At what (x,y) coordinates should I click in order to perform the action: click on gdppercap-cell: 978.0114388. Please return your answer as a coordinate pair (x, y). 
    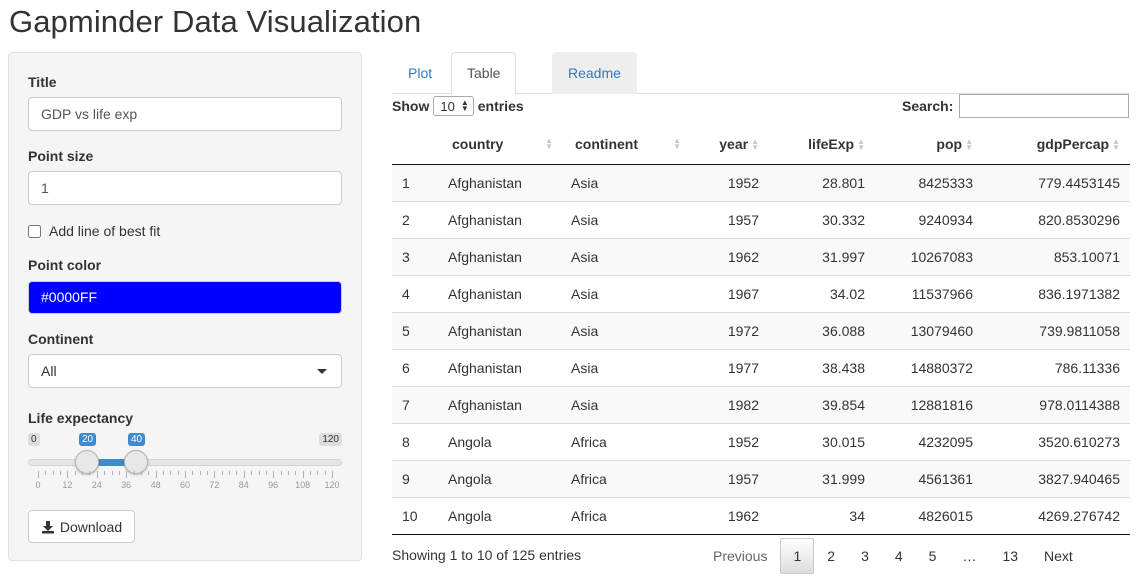
    Looking at the image, I should click on (1056, 404).